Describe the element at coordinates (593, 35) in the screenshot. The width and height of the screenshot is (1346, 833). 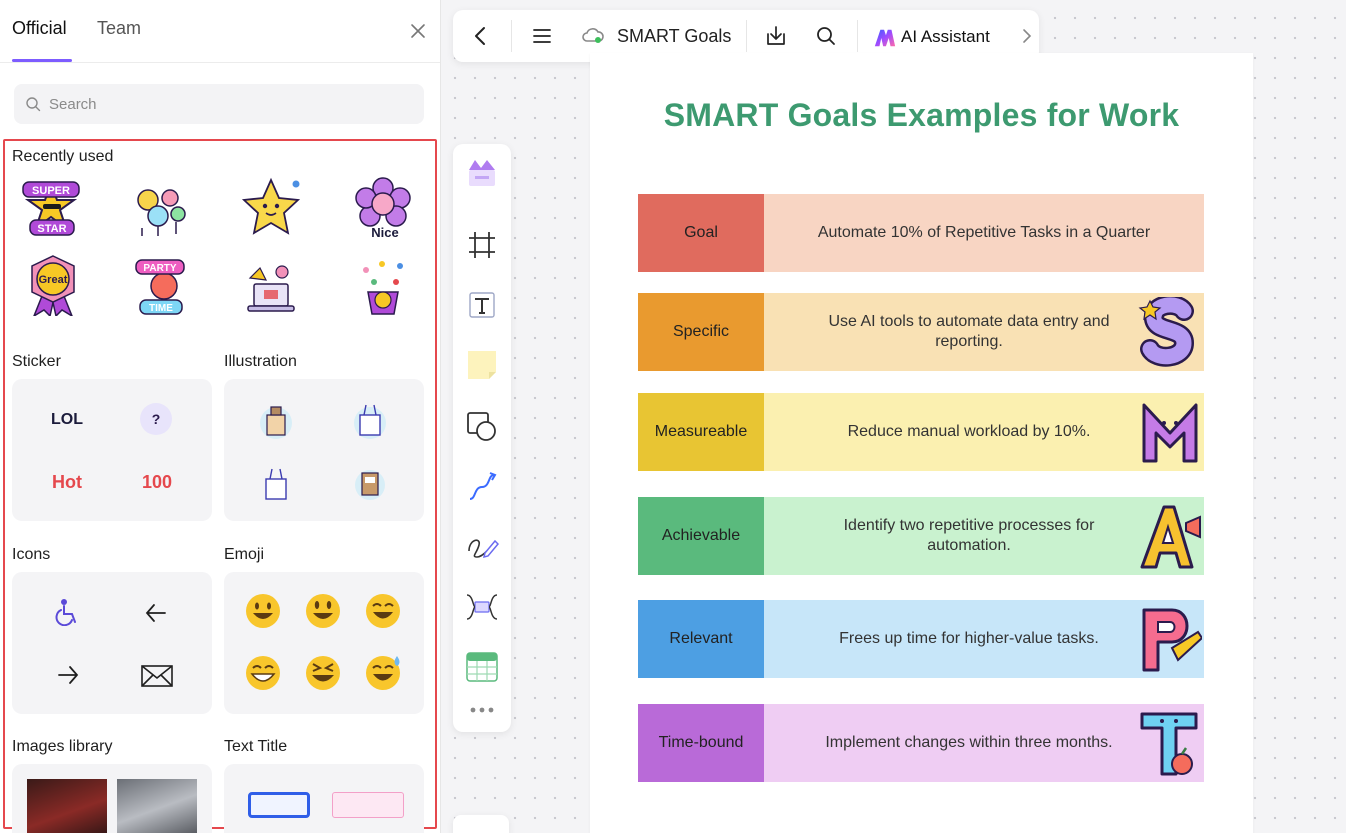
I see `cloud-sync-icon` at that location.